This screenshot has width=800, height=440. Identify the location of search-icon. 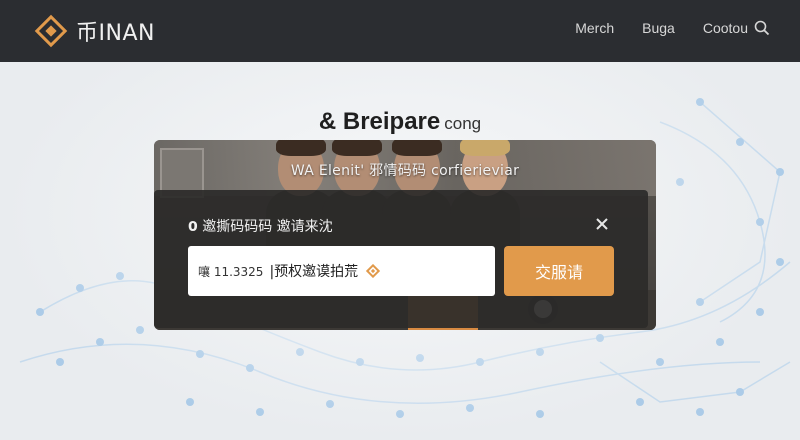
(762, 28).